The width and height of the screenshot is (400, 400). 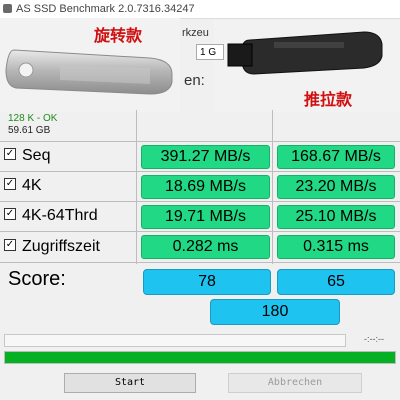 I want to click on 4k64-read-value: 19.71 MB/s, so click(x=205, y=217).